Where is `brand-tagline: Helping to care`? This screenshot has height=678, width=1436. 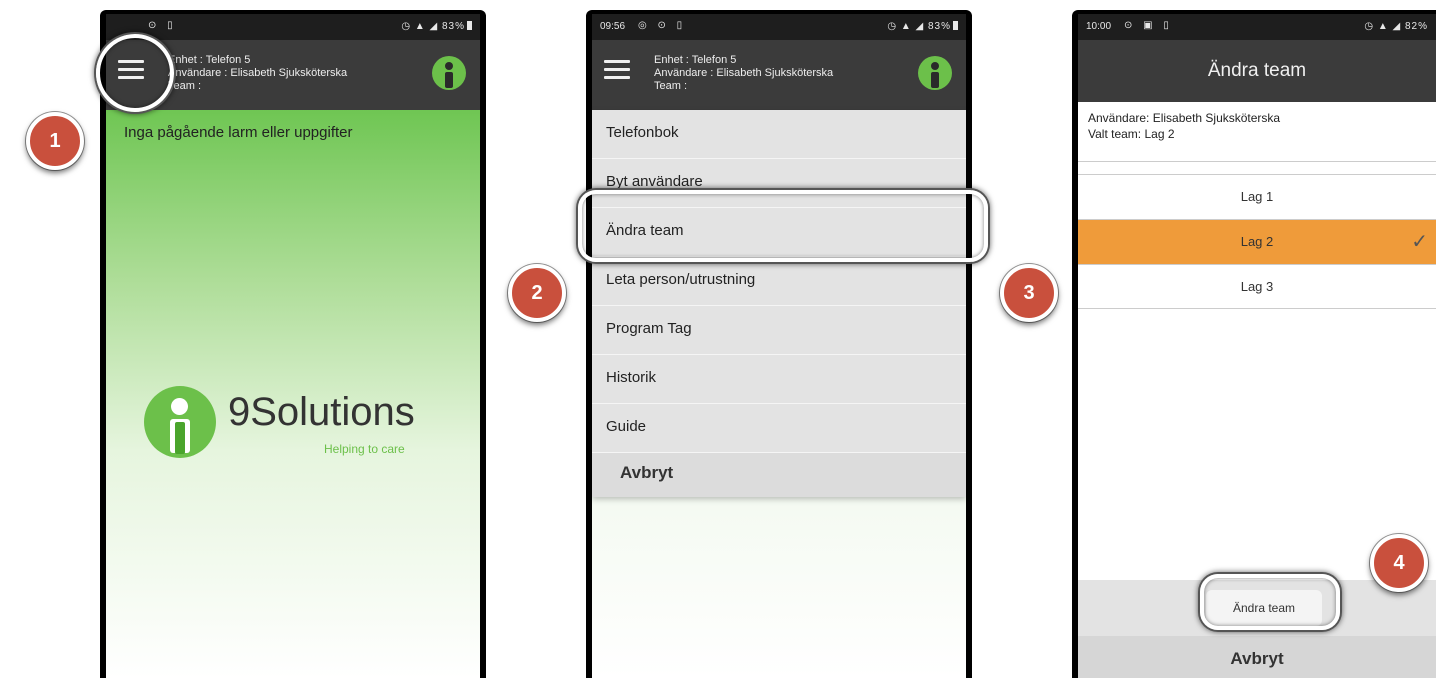 brand-tagline: Helping to care is located at coordinates (364, 449).